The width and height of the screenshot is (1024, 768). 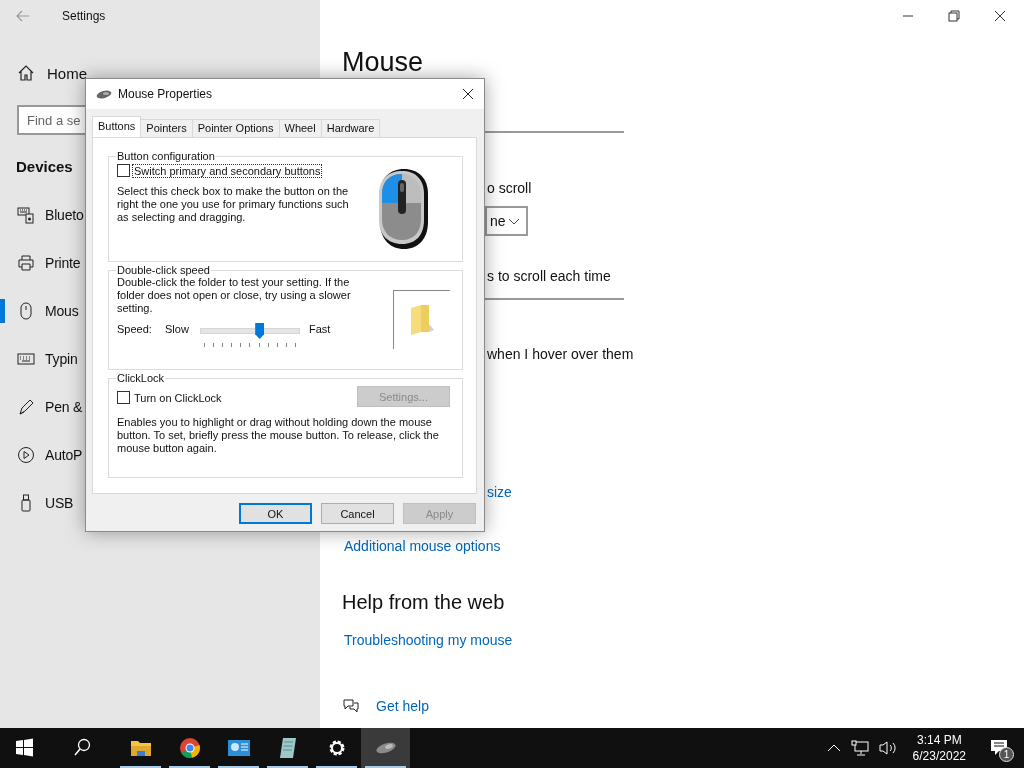 What do you see at coordinates (506, 221) in the screenshot?
I see `scroll-dropdown: ne` at bounding box center [506, 221].